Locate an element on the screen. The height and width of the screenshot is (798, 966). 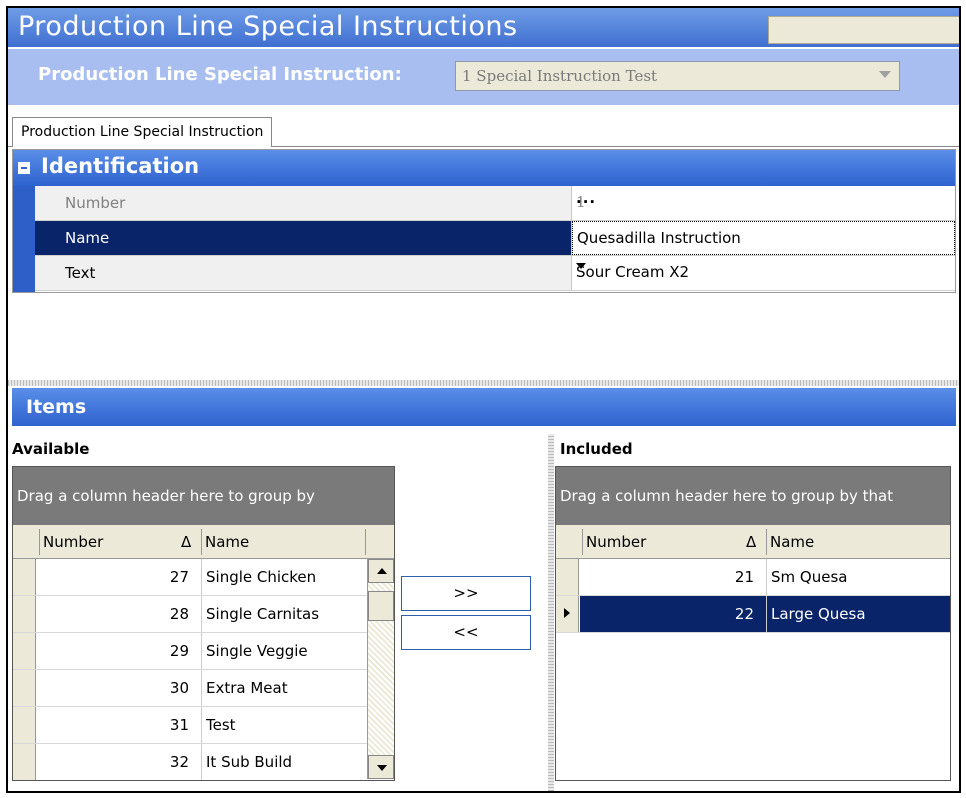
table-row: 28 Single Carnitas is located at coordinates (203, 614).